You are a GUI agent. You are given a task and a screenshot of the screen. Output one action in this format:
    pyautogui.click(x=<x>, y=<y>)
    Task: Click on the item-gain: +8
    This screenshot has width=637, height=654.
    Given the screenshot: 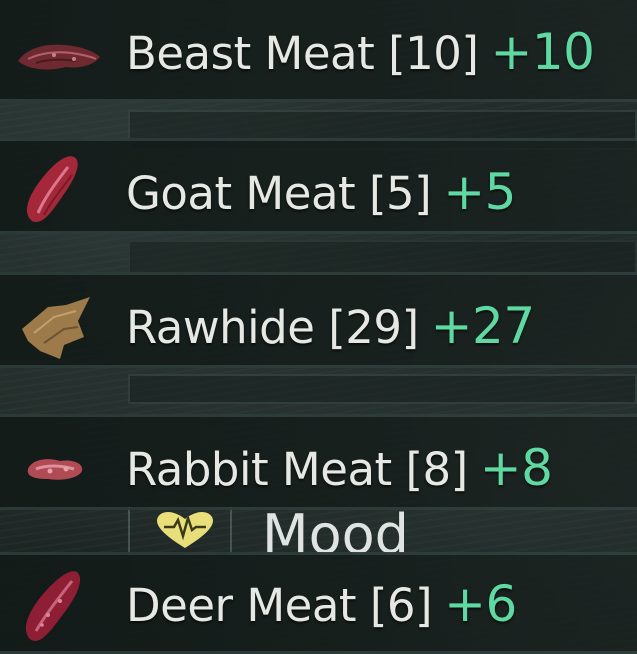 What is the action you would take?
    pyautogui.click(x=516, y=468)
    